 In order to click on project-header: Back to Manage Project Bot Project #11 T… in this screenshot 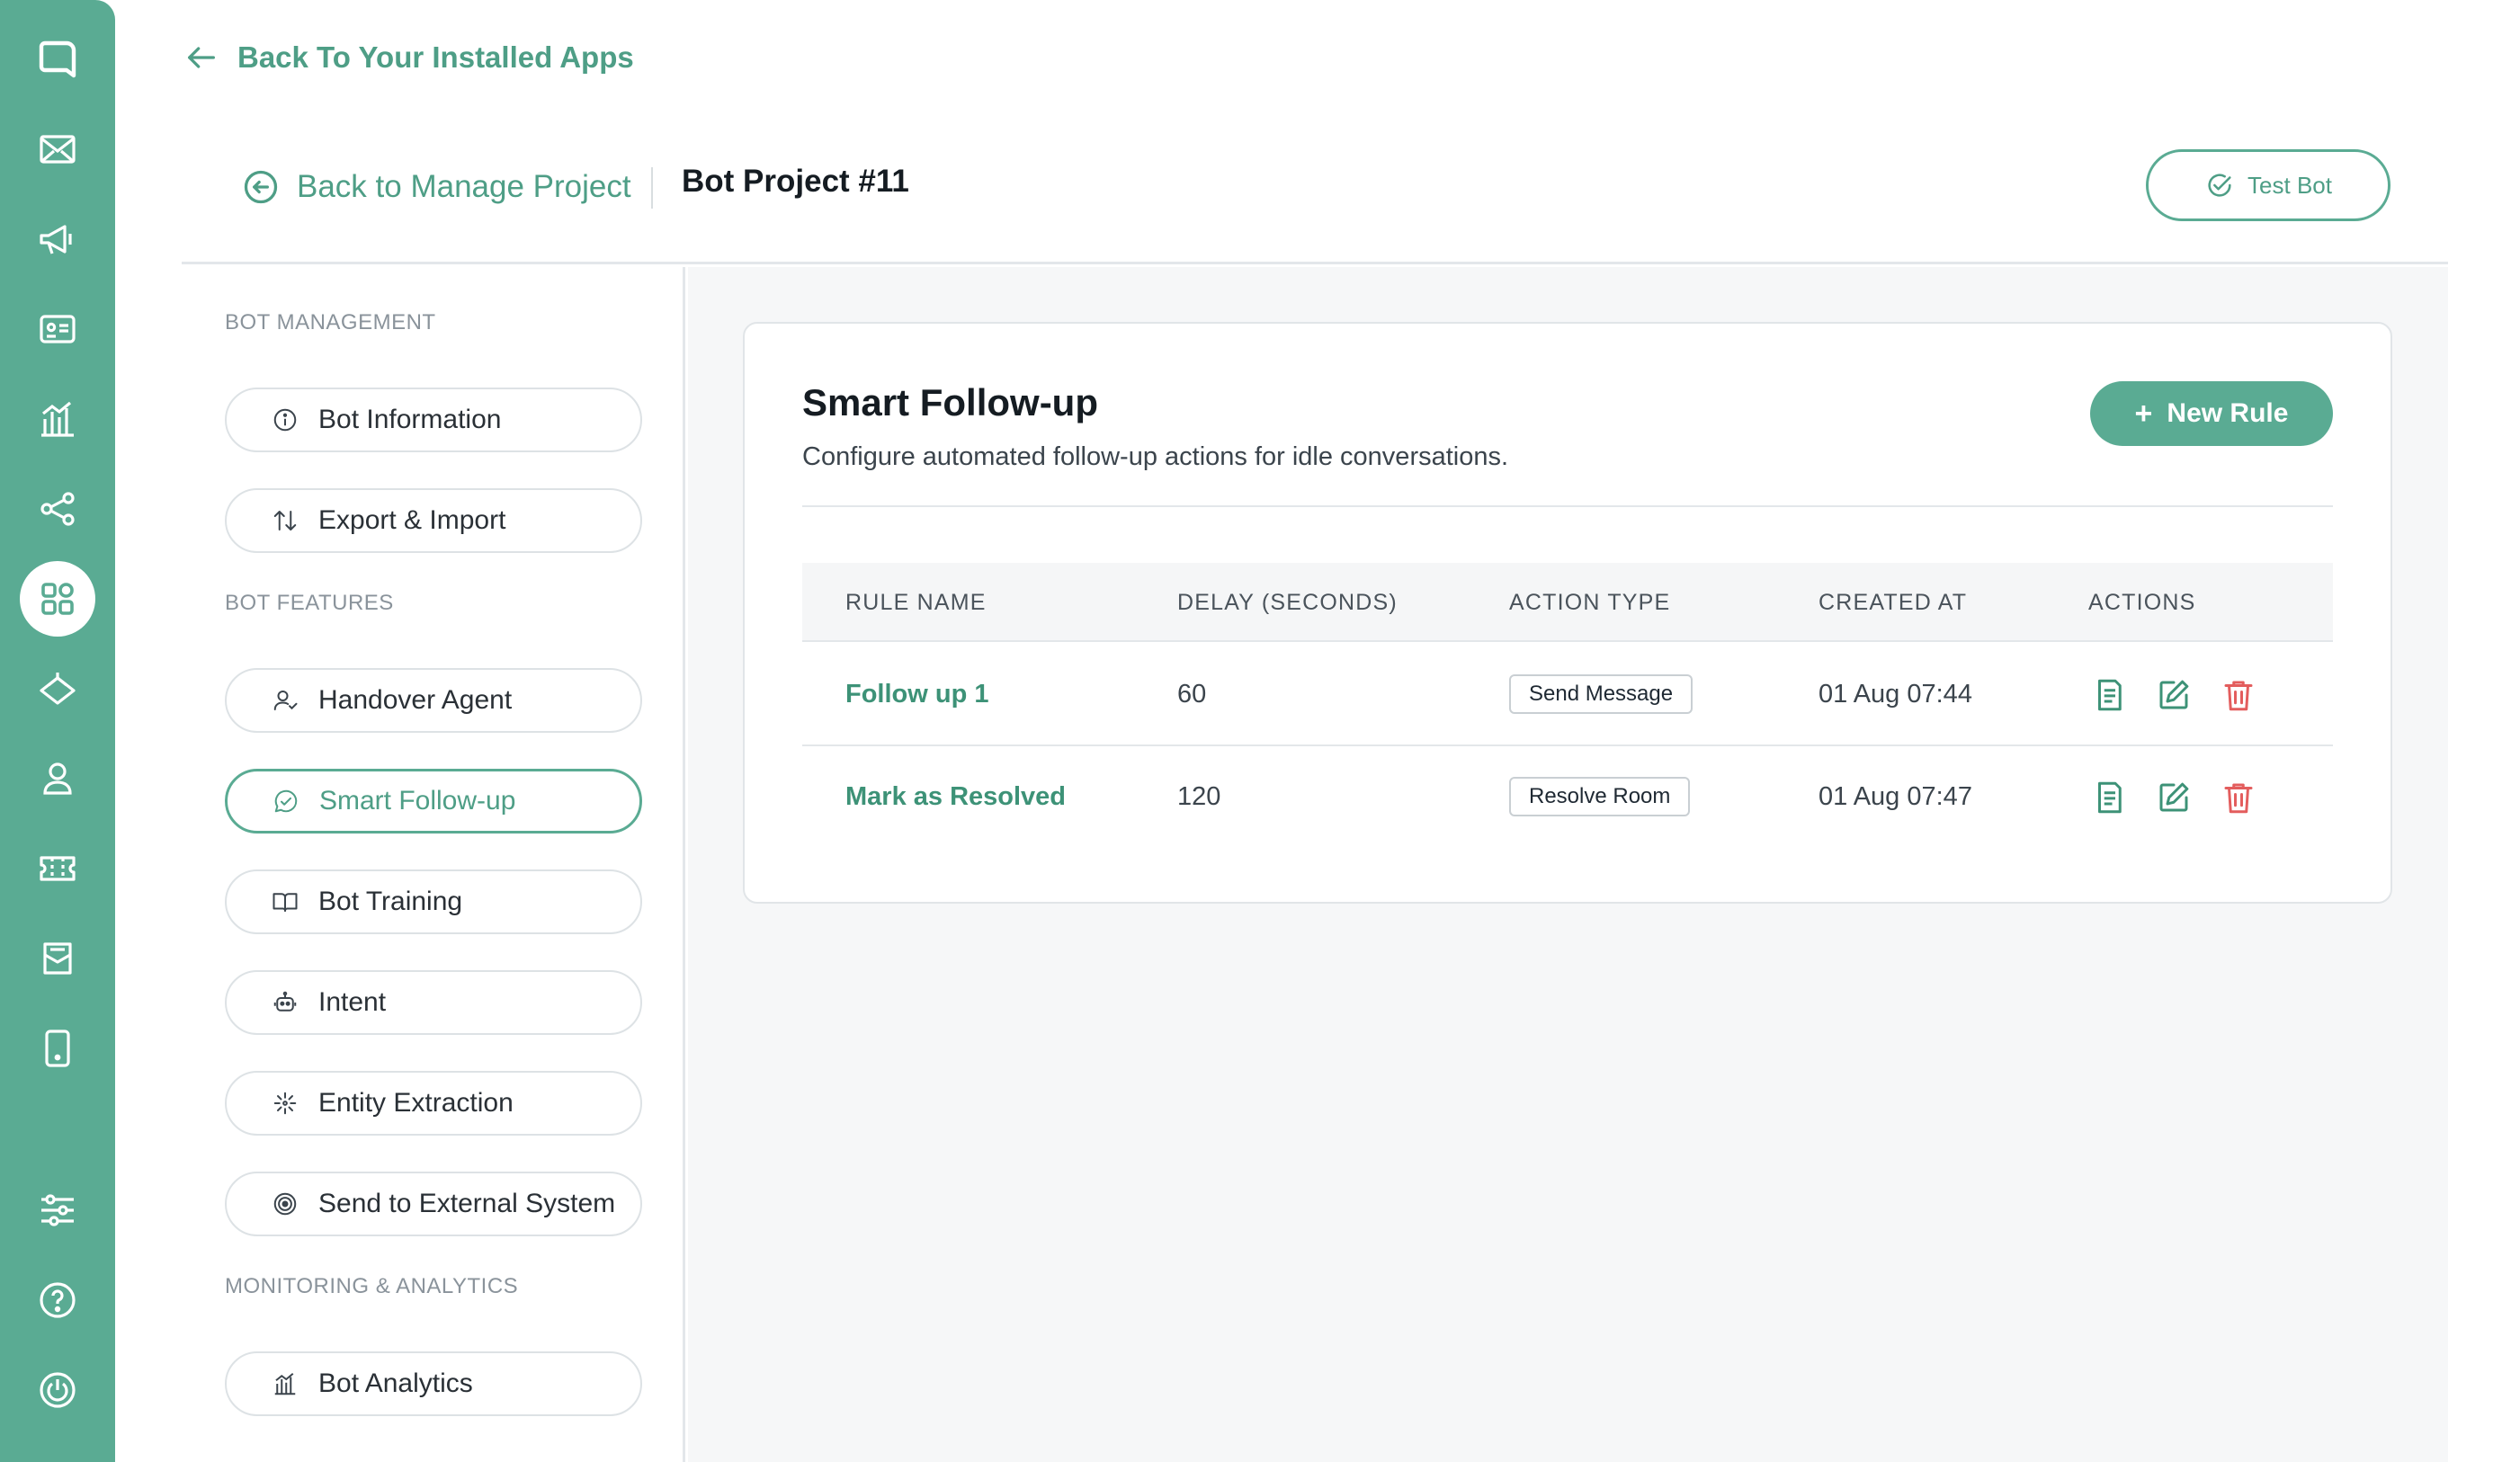, I will do `click(1315, 200)`.